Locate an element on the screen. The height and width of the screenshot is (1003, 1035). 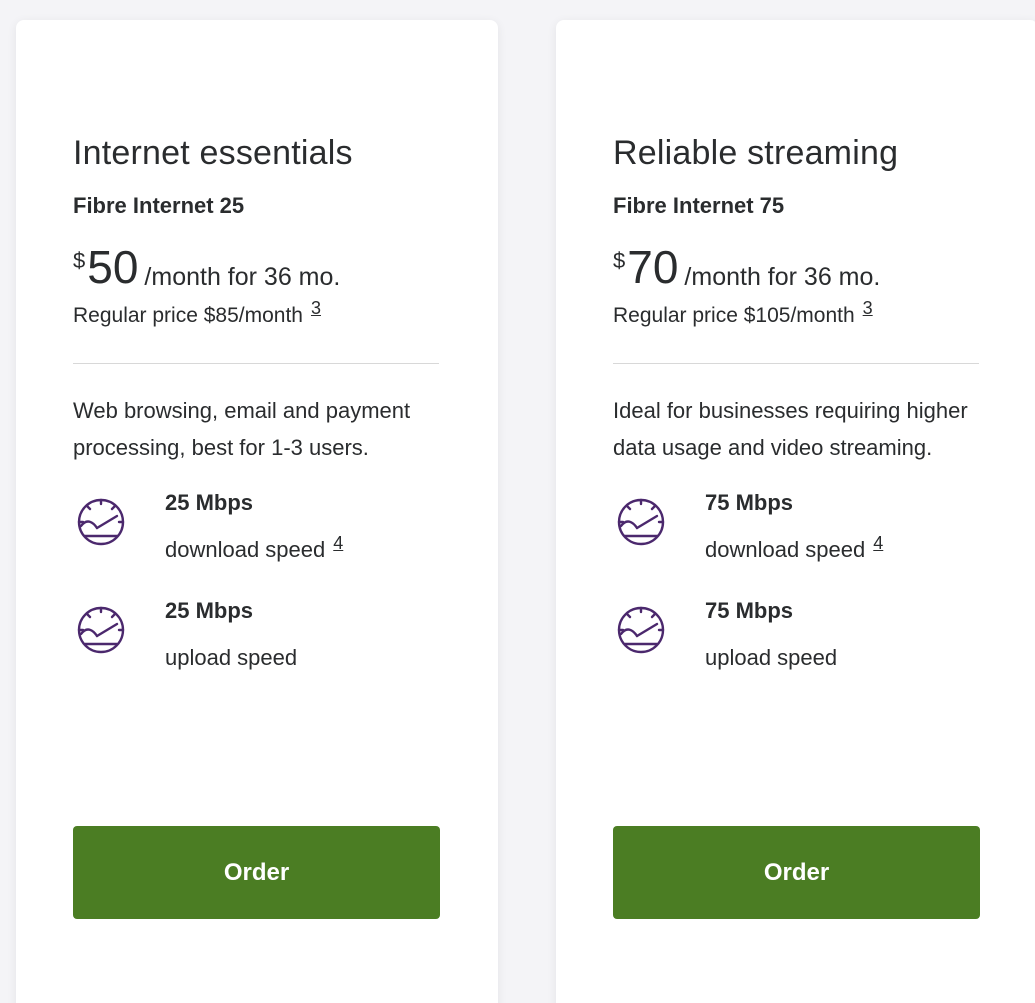
feature-text: 25 Mbps upload speed is located at coordinates (231, 634).